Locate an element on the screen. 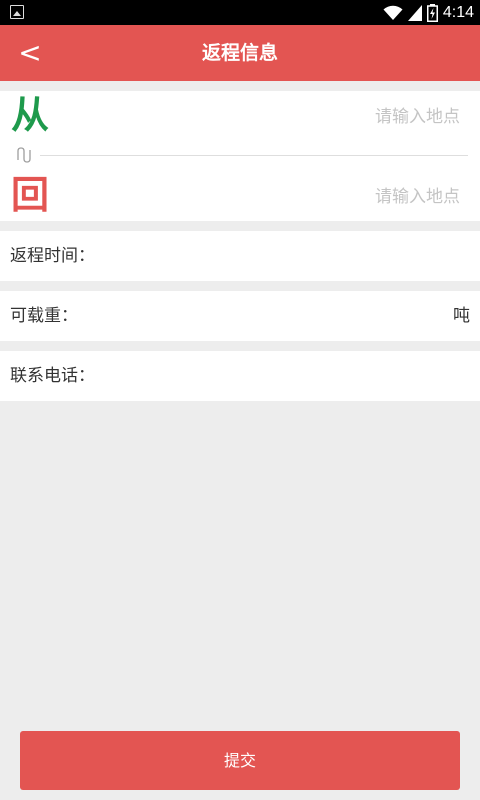 The height and width of the screenshot is (800, 480). status-icons: 4:14 is located at coordinates (428, 12).